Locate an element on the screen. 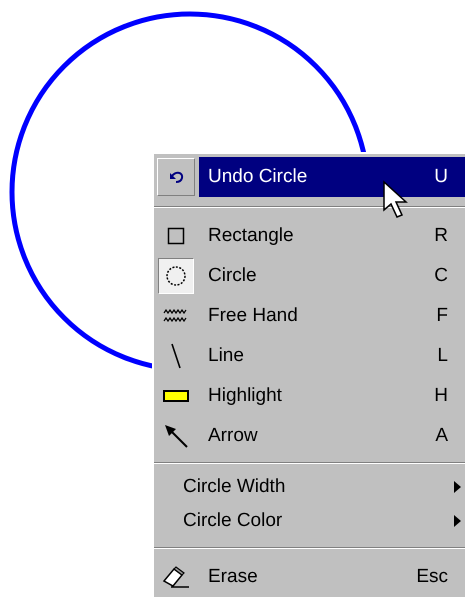 The image size is (465, 597). highlighter-icon is located at coordinates (176, 396).